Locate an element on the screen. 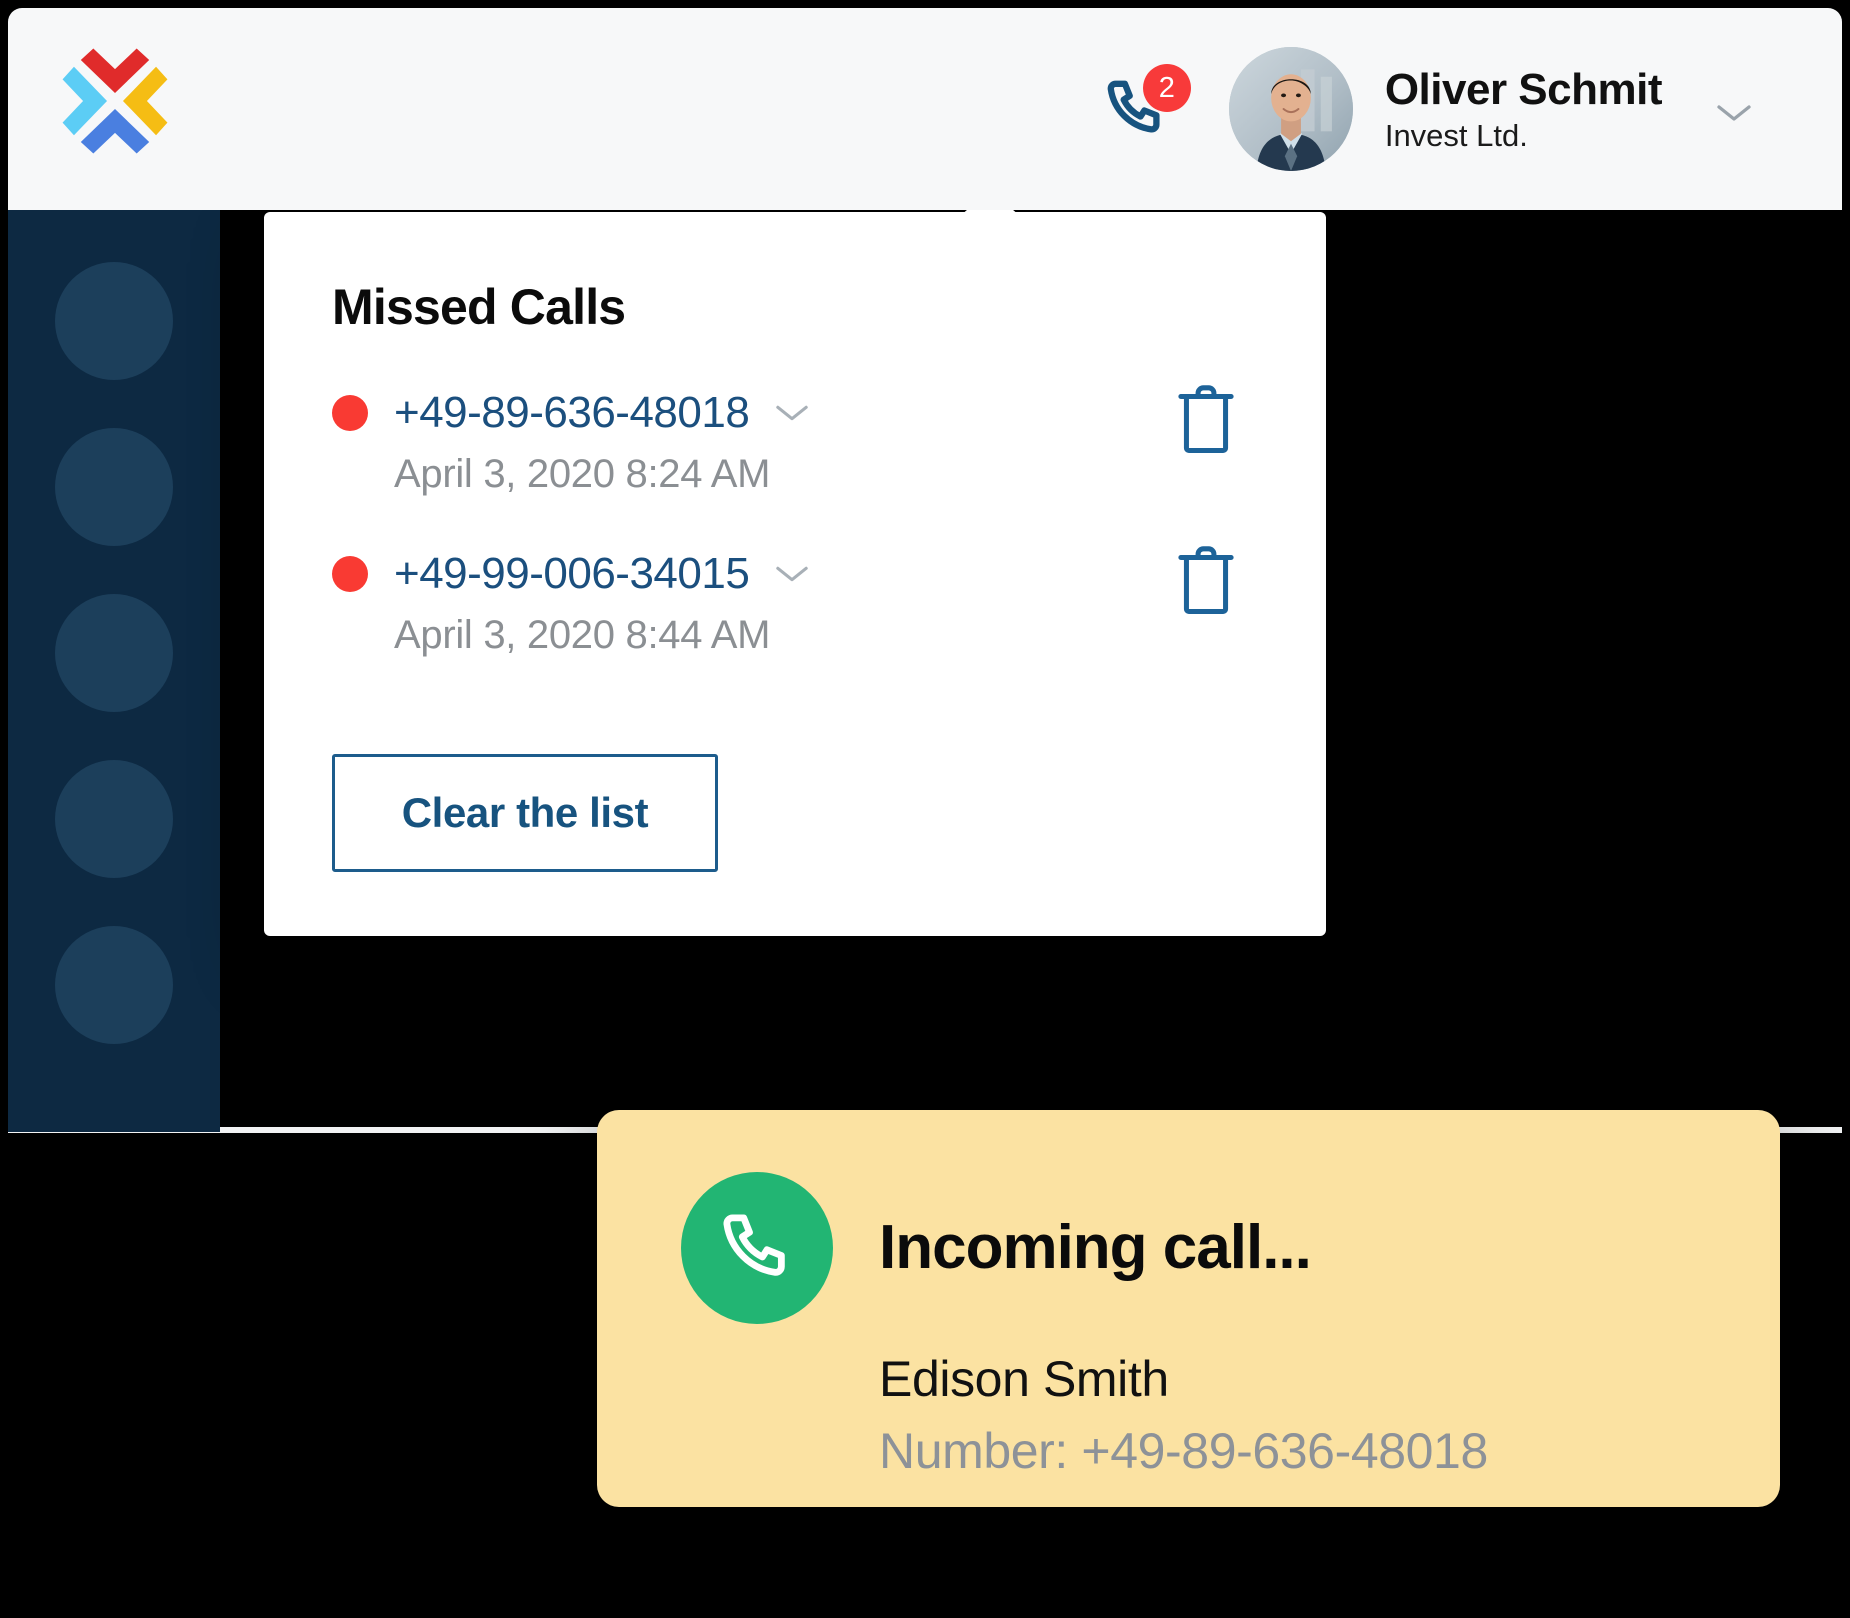 The image size is (1850, 1618). user-menu: Oliver Schmit Invest Ltd. is located at coordinates (1490, 109).